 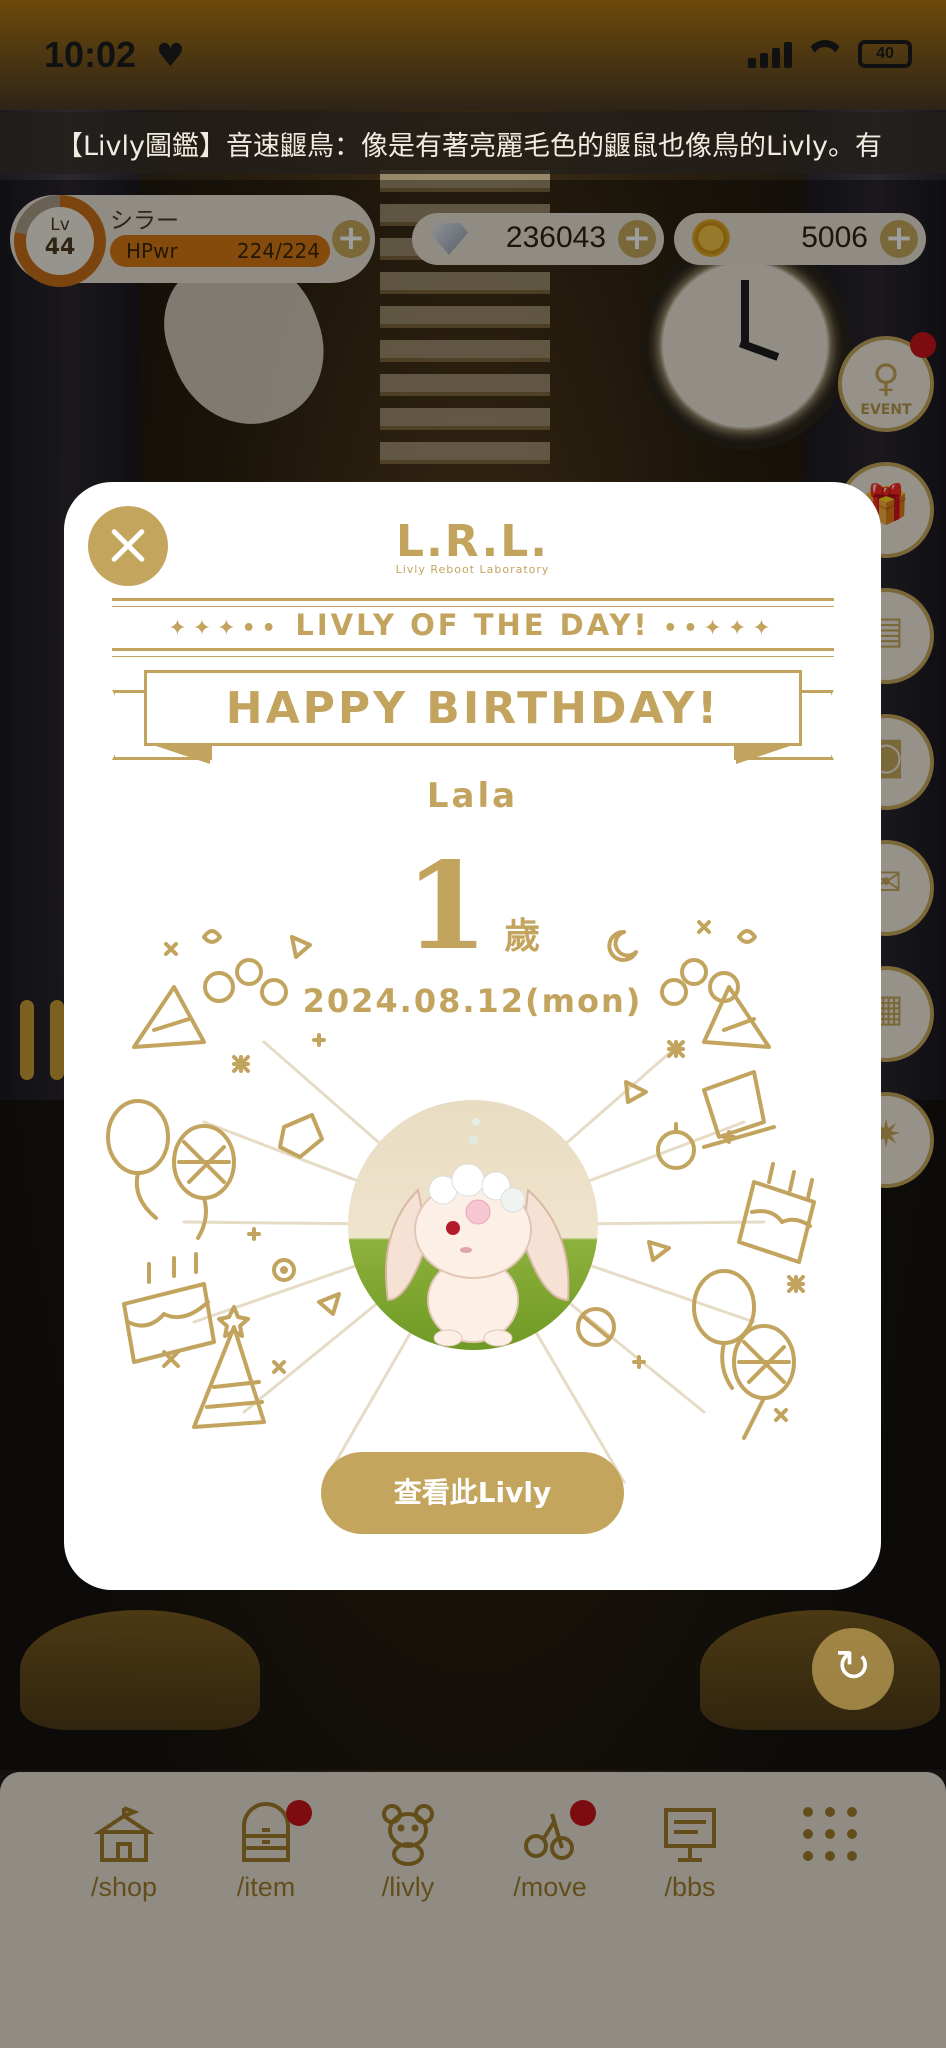 I want to click on clock-time: 10:02, so click(x=90, y=54).